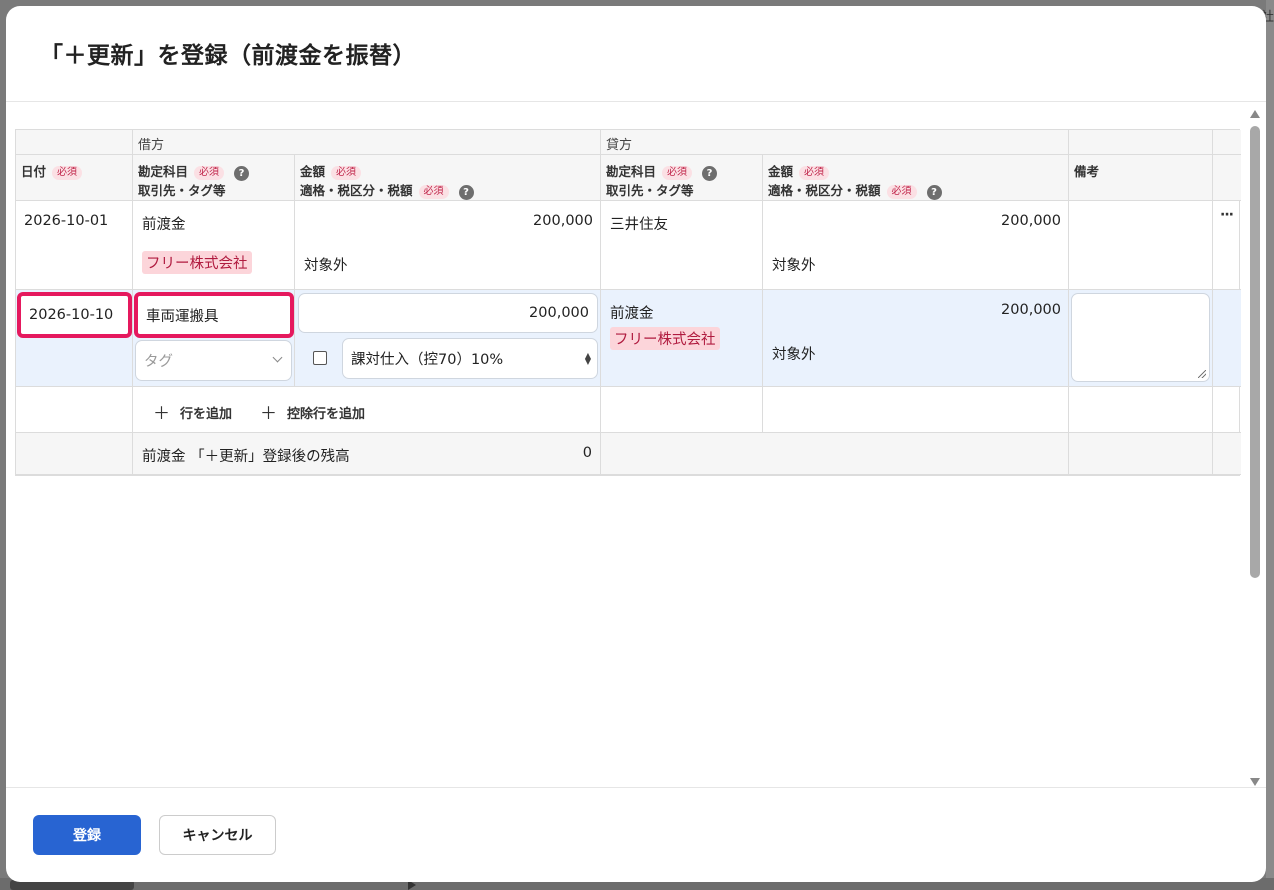 The height and width of the screenshot is (890, 1274). I want to click on row2-remarks-textarea, so click(1140, 337).